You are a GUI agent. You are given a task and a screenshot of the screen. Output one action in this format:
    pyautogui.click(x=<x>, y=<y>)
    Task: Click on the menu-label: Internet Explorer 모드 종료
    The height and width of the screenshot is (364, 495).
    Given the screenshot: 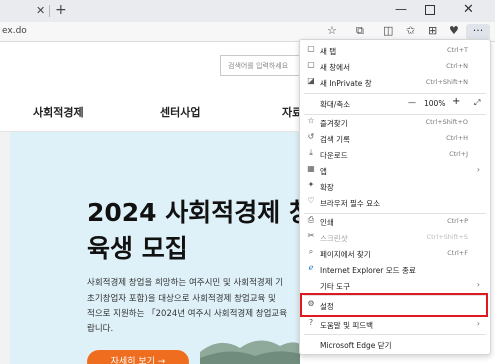 What is the action you would take?
    pyautogui.click(x=368, y=270)
    